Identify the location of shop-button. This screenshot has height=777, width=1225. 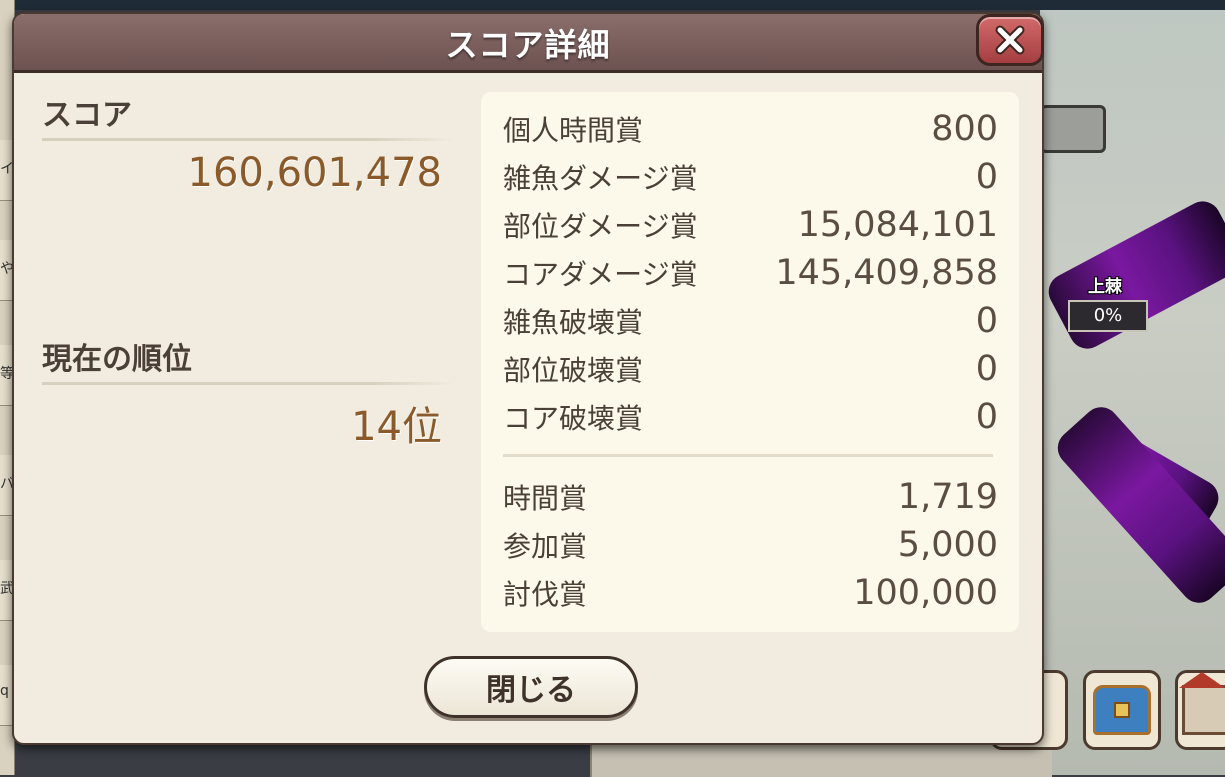
(1200, 710).